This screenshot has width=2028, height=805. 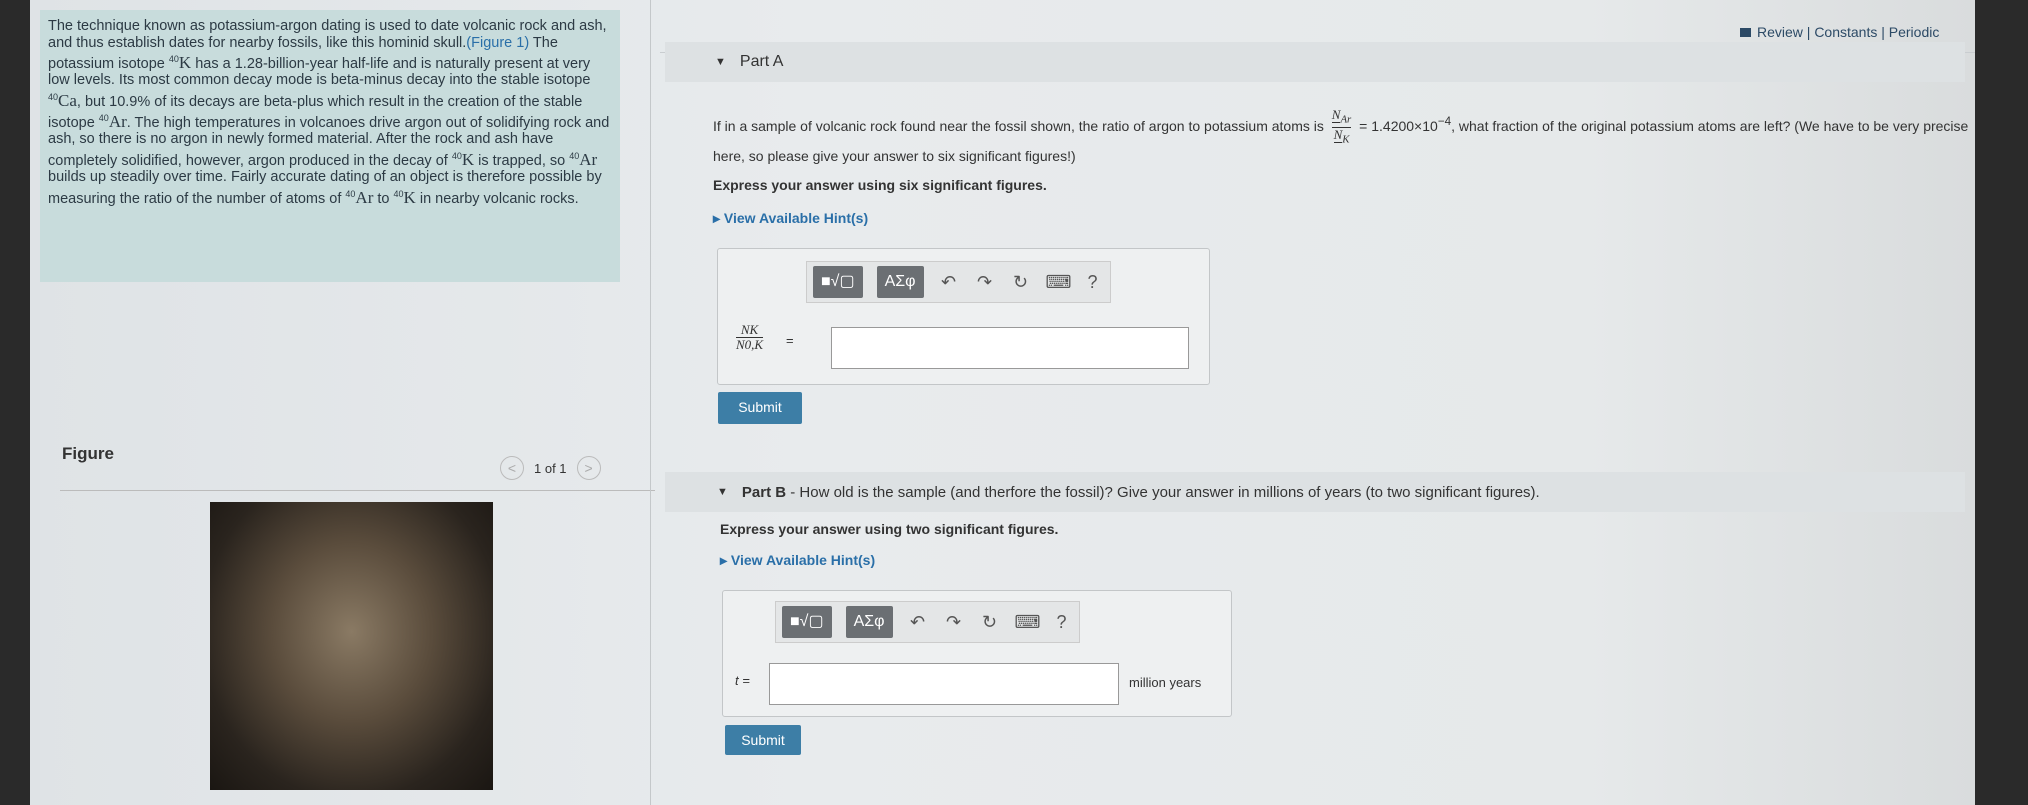 I want to click on numerator: NK, so click(x=750, y=330).